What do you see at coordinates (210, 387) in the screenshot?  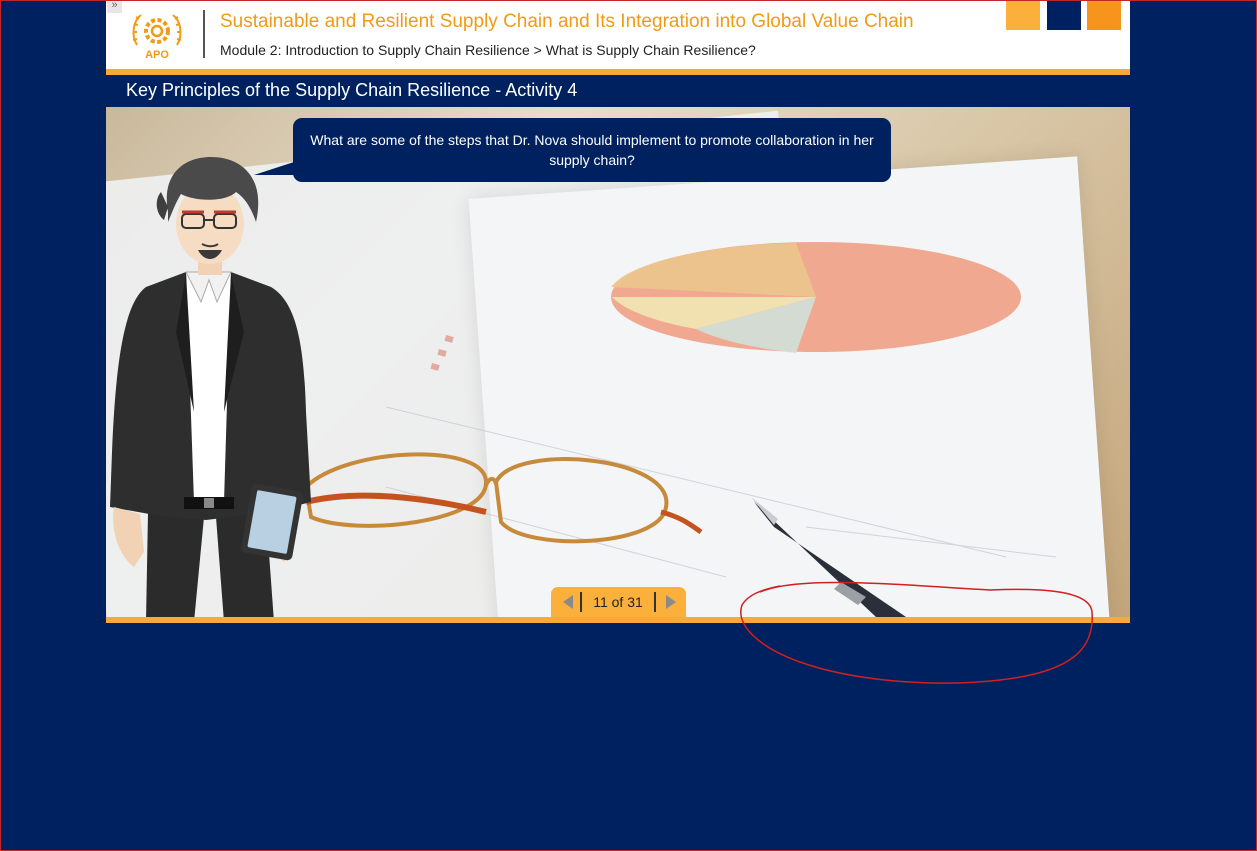 I see `dr-nova-character` at bounding box center [210, 387].